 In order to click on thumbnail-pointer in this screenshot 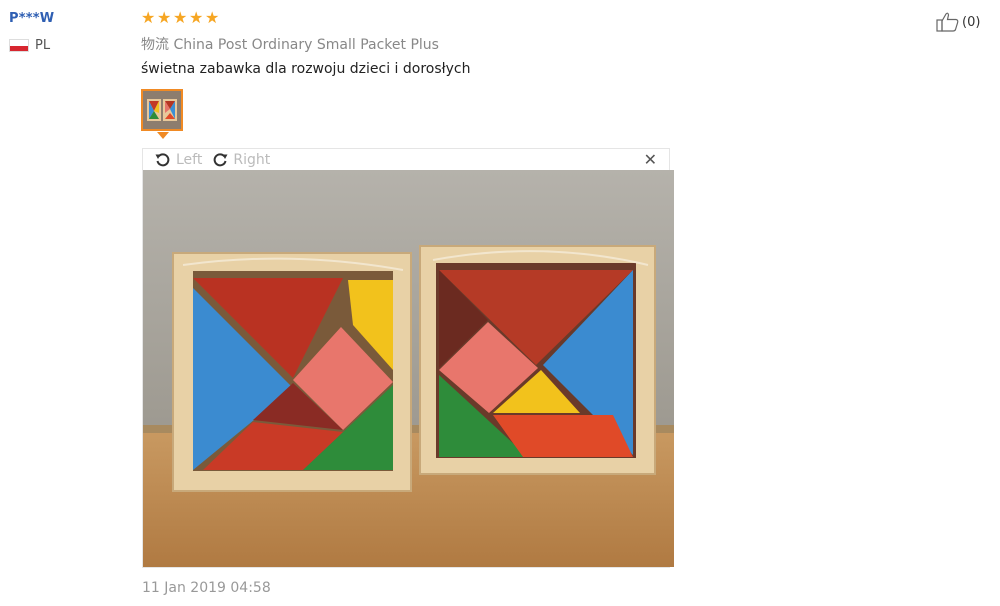, I will do `click(163, 135)`.